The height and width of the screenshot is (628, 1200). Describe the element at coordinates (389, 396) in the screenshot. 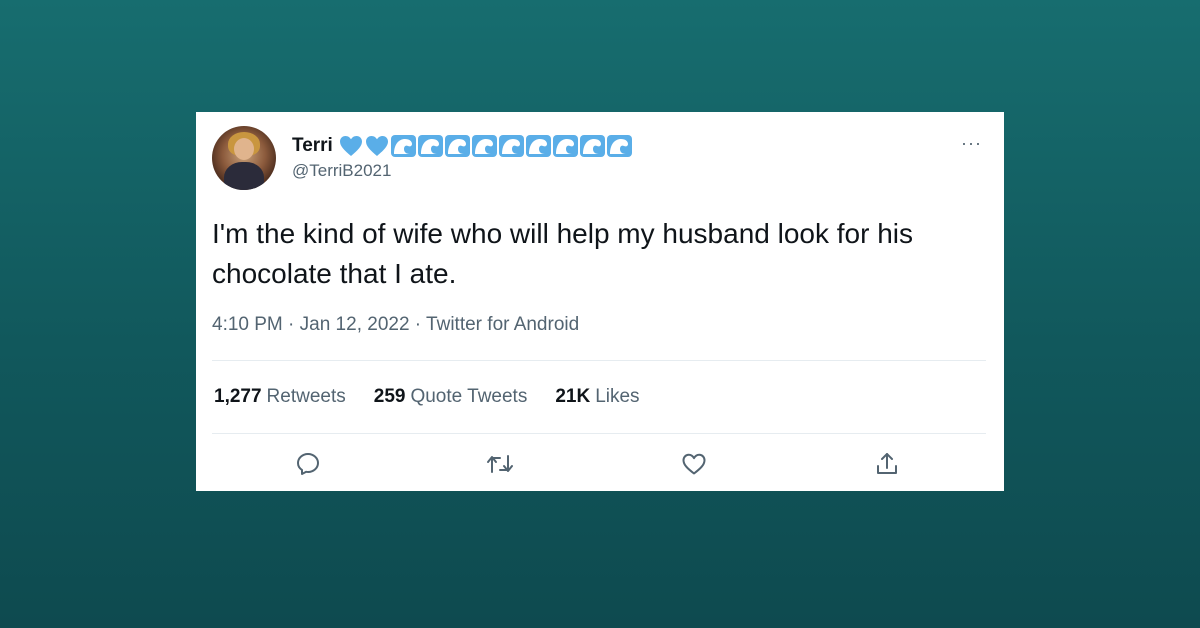

I see `quote-tweets-count: 259` at that location.